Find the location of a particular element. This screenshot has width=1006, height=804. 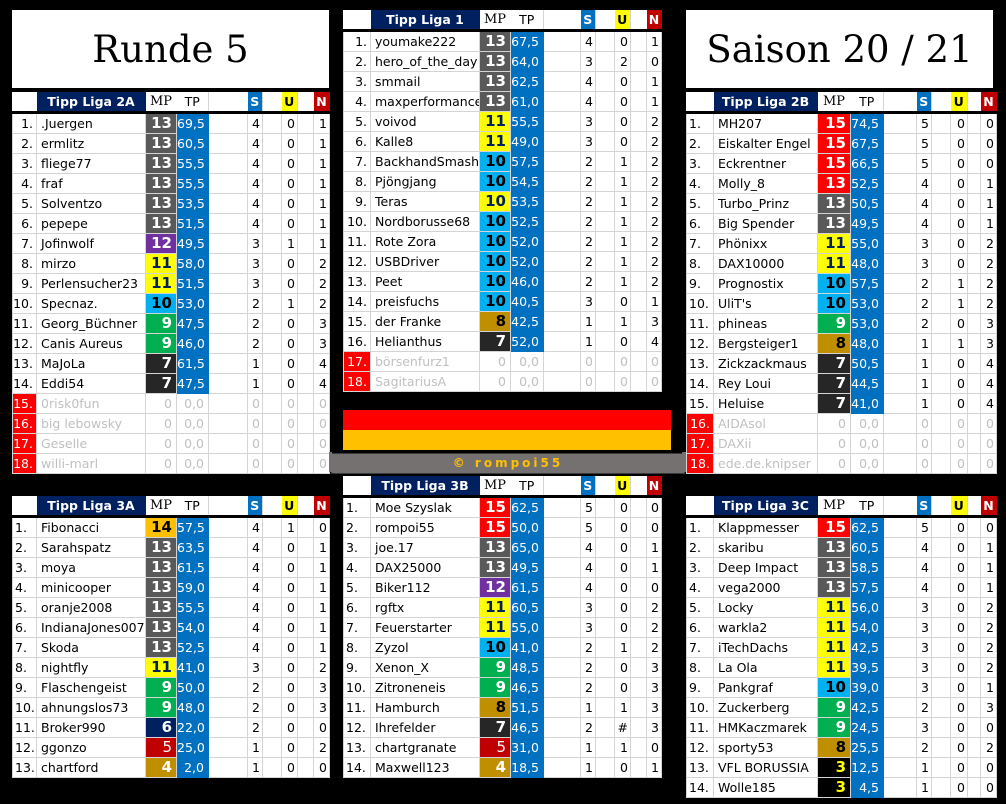

standings-row: 9. Teras 10 53,5 2 1 2 is located at coordinates (502, 201).